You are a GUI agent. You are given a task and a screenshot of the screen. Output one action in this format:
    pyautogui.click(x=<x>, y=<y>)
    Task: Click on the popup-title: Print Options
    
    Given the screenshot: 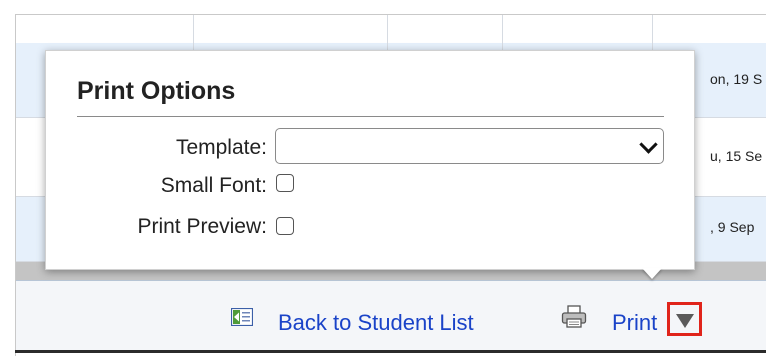 What is the action you would take?
    pyautogui.click(x=156, y=91)
    